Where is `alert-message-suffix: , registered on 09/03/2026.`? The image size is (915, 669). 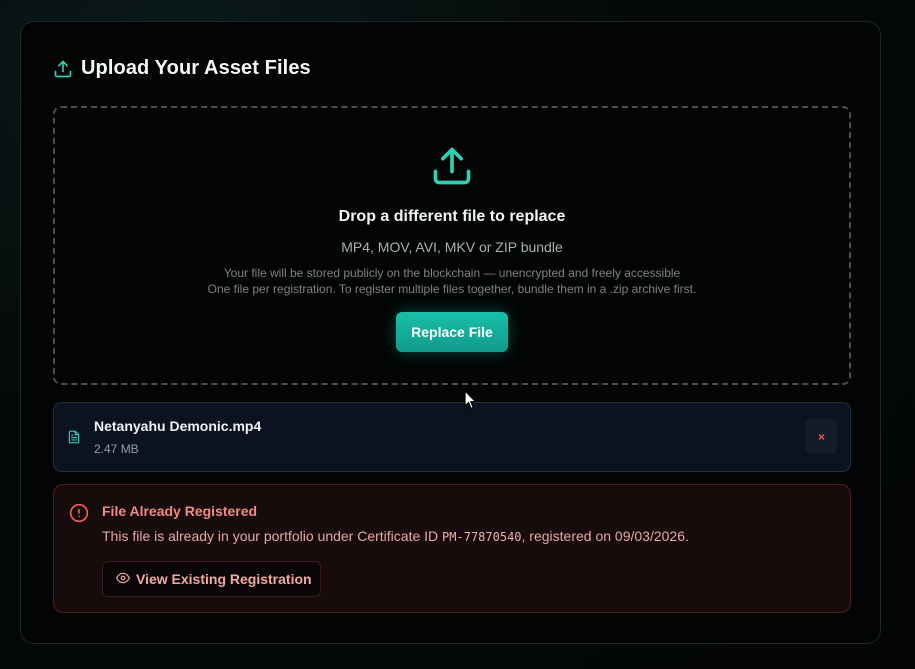 alert-message-suffix: , registered on 09/03/2026. is located at coordinates (605, 536).